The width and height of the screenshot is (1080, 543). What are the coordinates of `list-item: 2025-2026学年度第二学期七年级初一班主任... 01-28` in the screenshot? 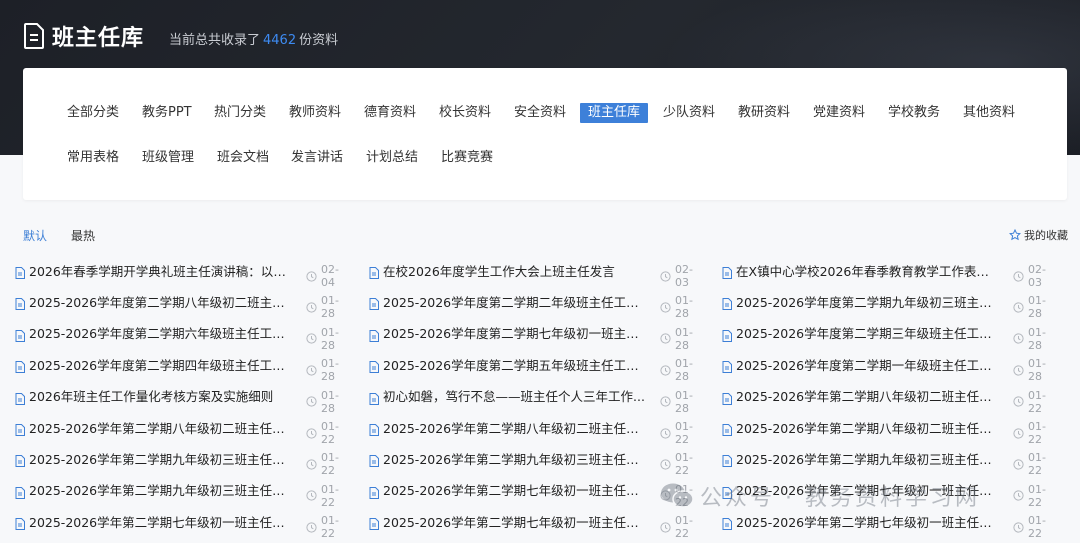 It's located at (531, 337).